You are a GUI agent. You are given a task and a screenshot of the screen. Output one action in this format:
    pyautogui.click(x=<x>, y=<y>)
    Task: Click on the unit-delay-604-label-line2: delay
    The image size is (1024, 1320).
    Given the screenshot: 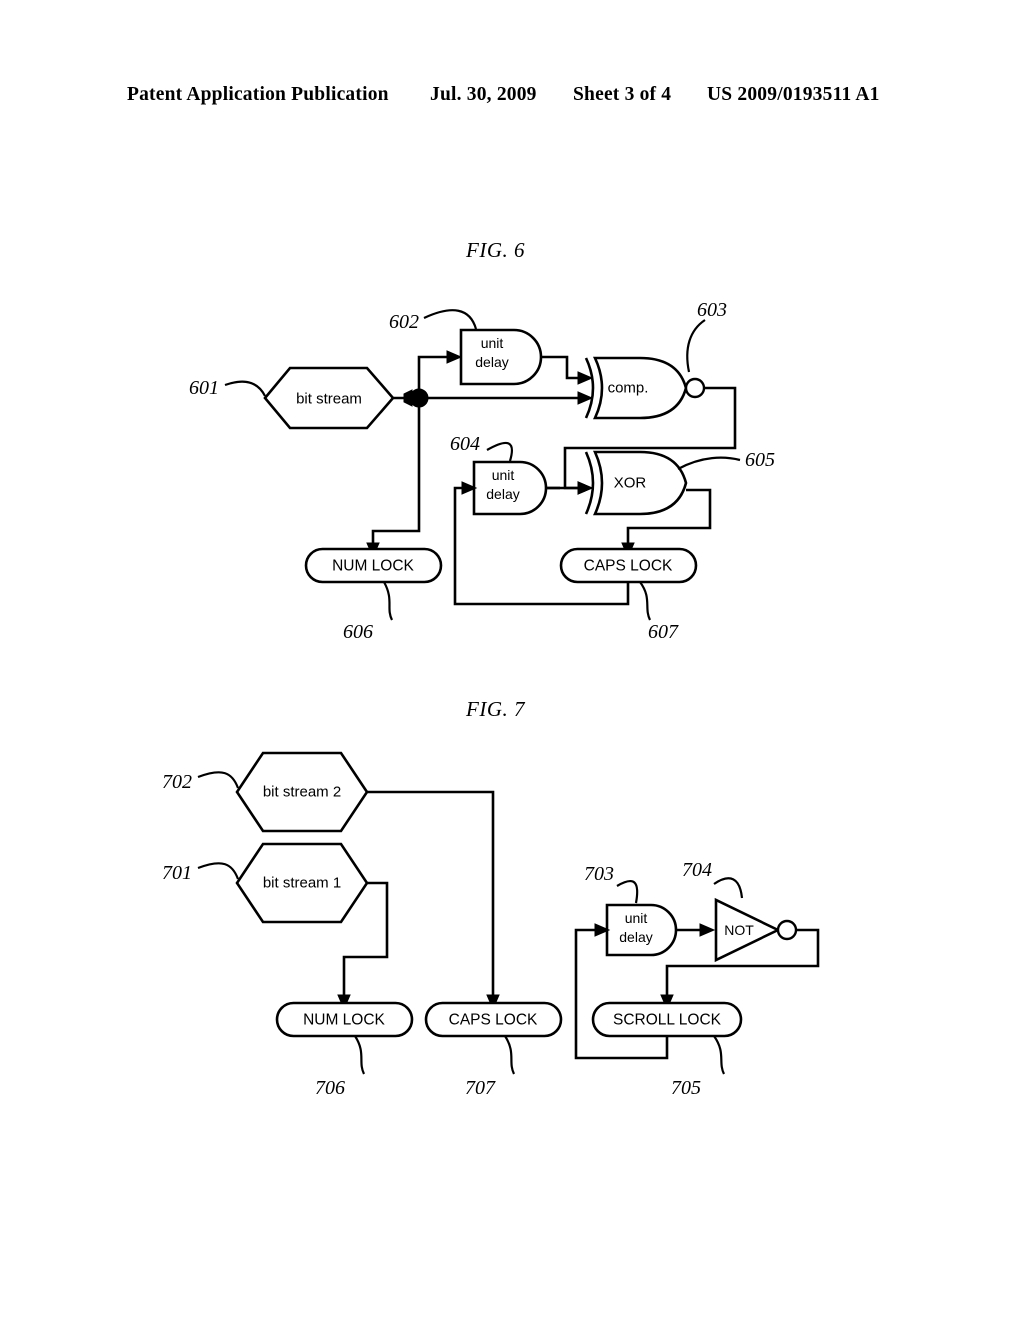 What is the action you would take?
    pyautogui.click(x=502, y=494)
    